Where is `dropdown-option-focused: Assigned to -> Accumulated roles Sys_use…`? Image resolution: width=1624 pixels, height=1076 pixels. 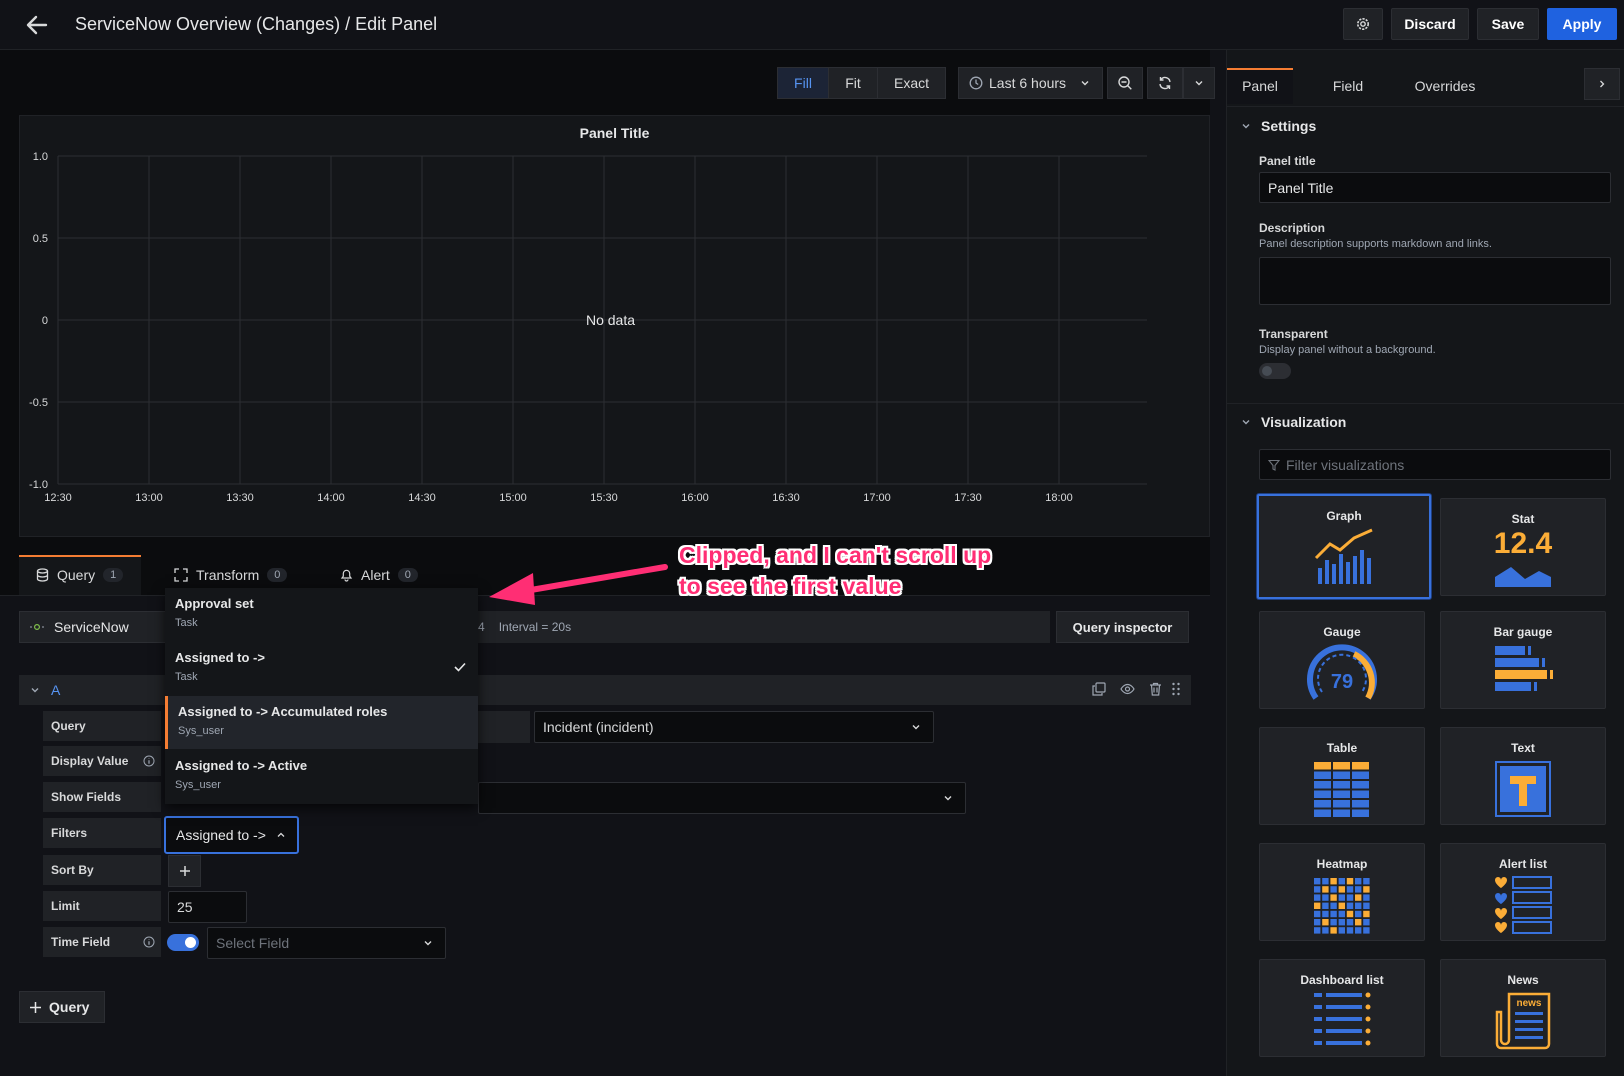 dropdown-option-focused: Assigned to -> Accumulated roles Sys_use… is located at coordinates (321, 722).